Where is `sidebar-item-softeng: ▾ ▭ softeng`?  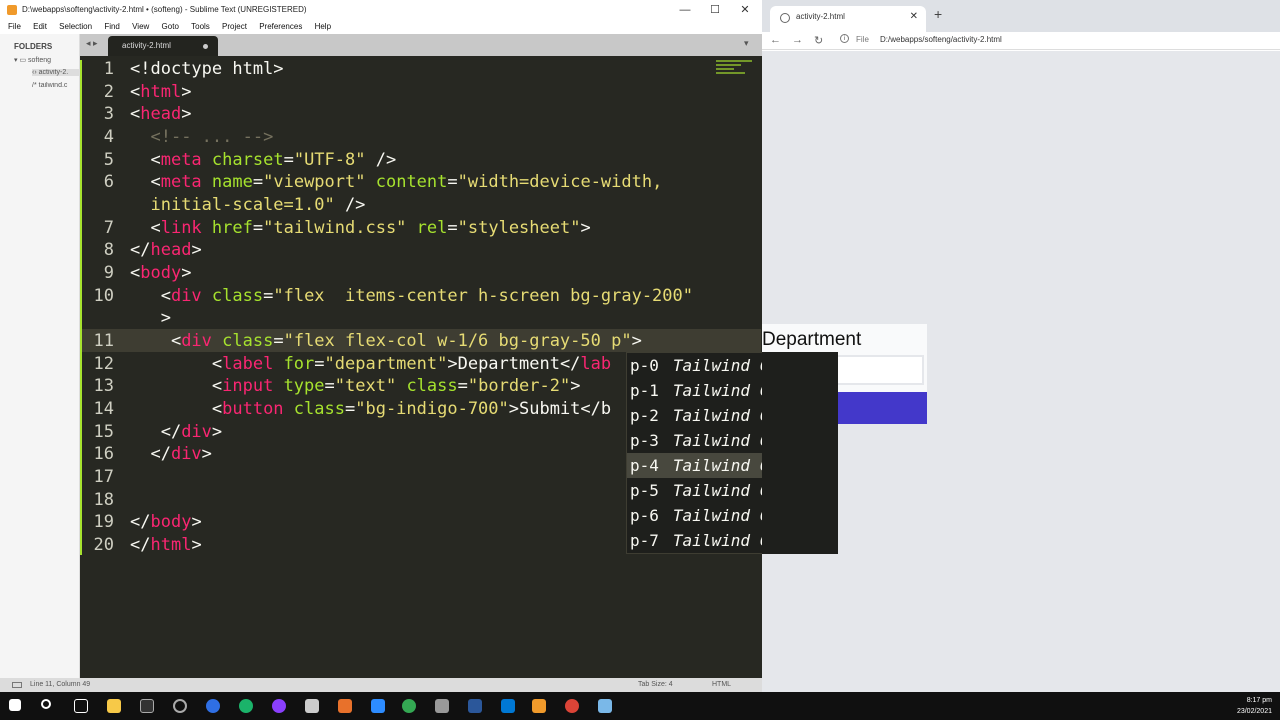
sidebar-item-softeng: ▾ ▭ softeng is located at coordinates (49, 60).